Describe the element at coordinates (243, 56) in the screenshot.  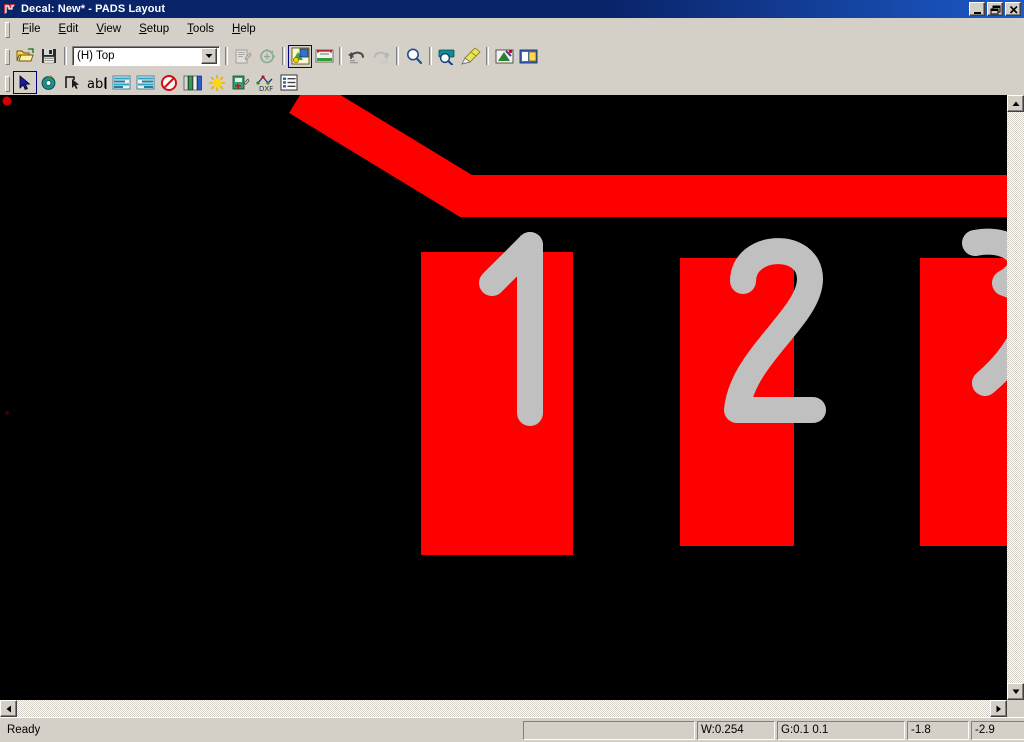
I see `decal-properties-button` at that location.